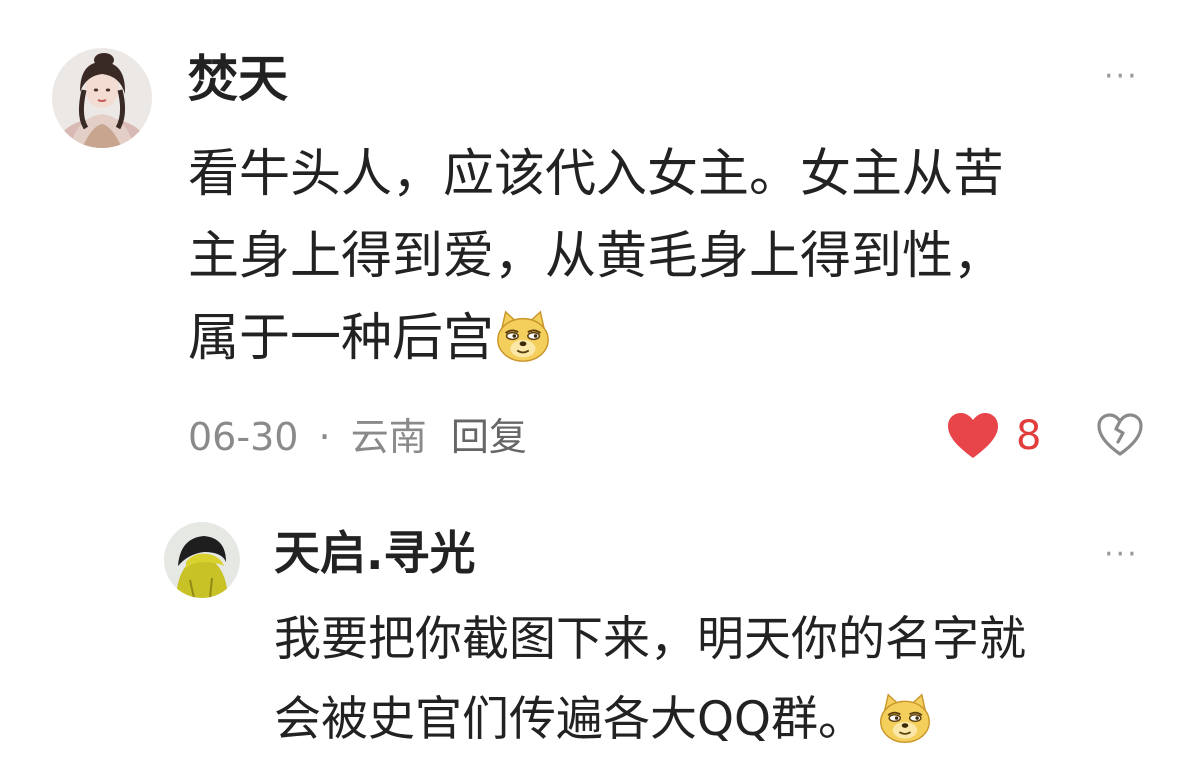  I want to click on dislike-button, so click(1120, 437).